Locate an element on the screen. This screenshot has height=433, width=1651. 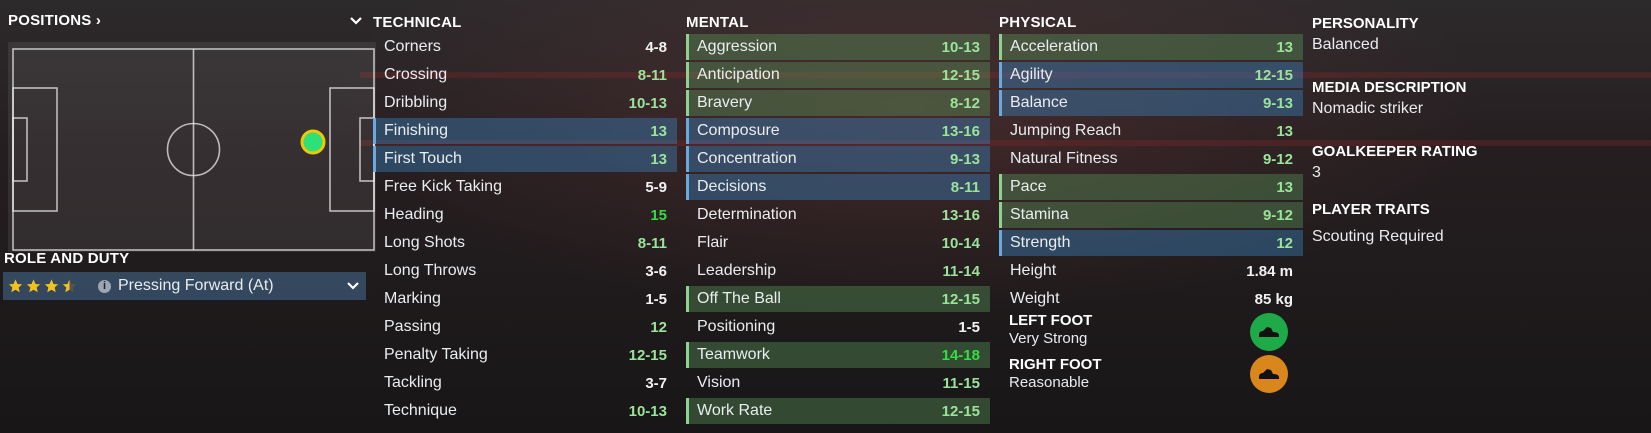
attribute-row: First Touch 13 is located at coordinates (525, 159).